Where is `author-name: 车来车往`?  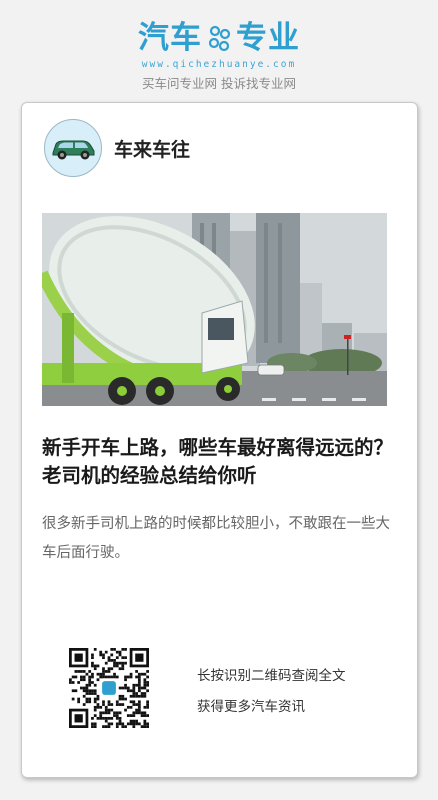
author-name: 车来车往 is located at coordinates (152, 149).